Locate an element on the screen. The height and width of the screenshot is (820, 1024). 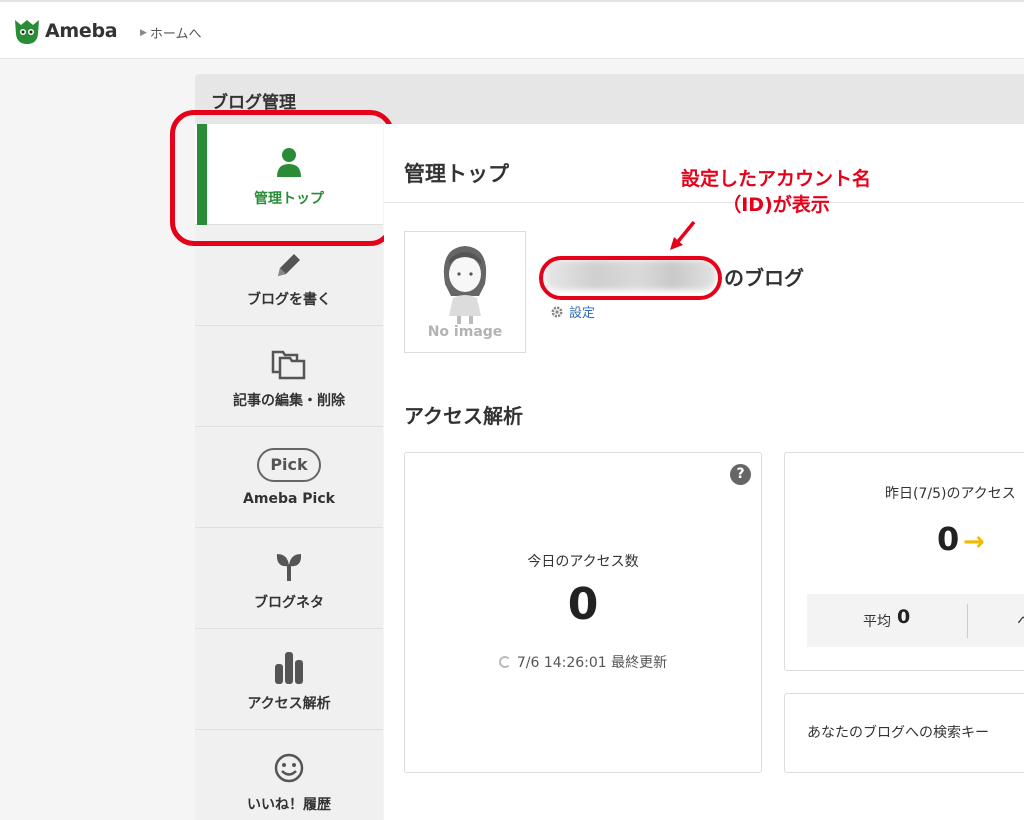
average-band: 平均 0 へ is located at coordinates (915, 620).